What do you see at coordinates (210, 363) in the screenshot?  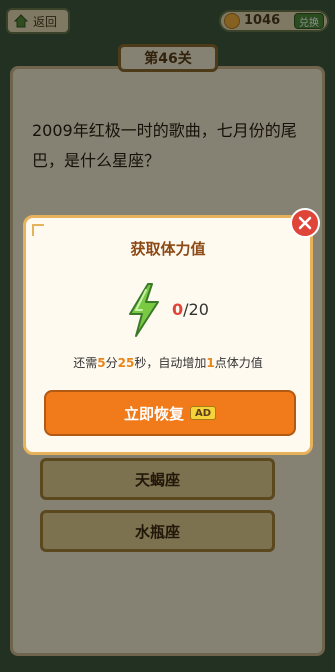 I see `countdown-amount: 1` at bounding box center [210, 363].